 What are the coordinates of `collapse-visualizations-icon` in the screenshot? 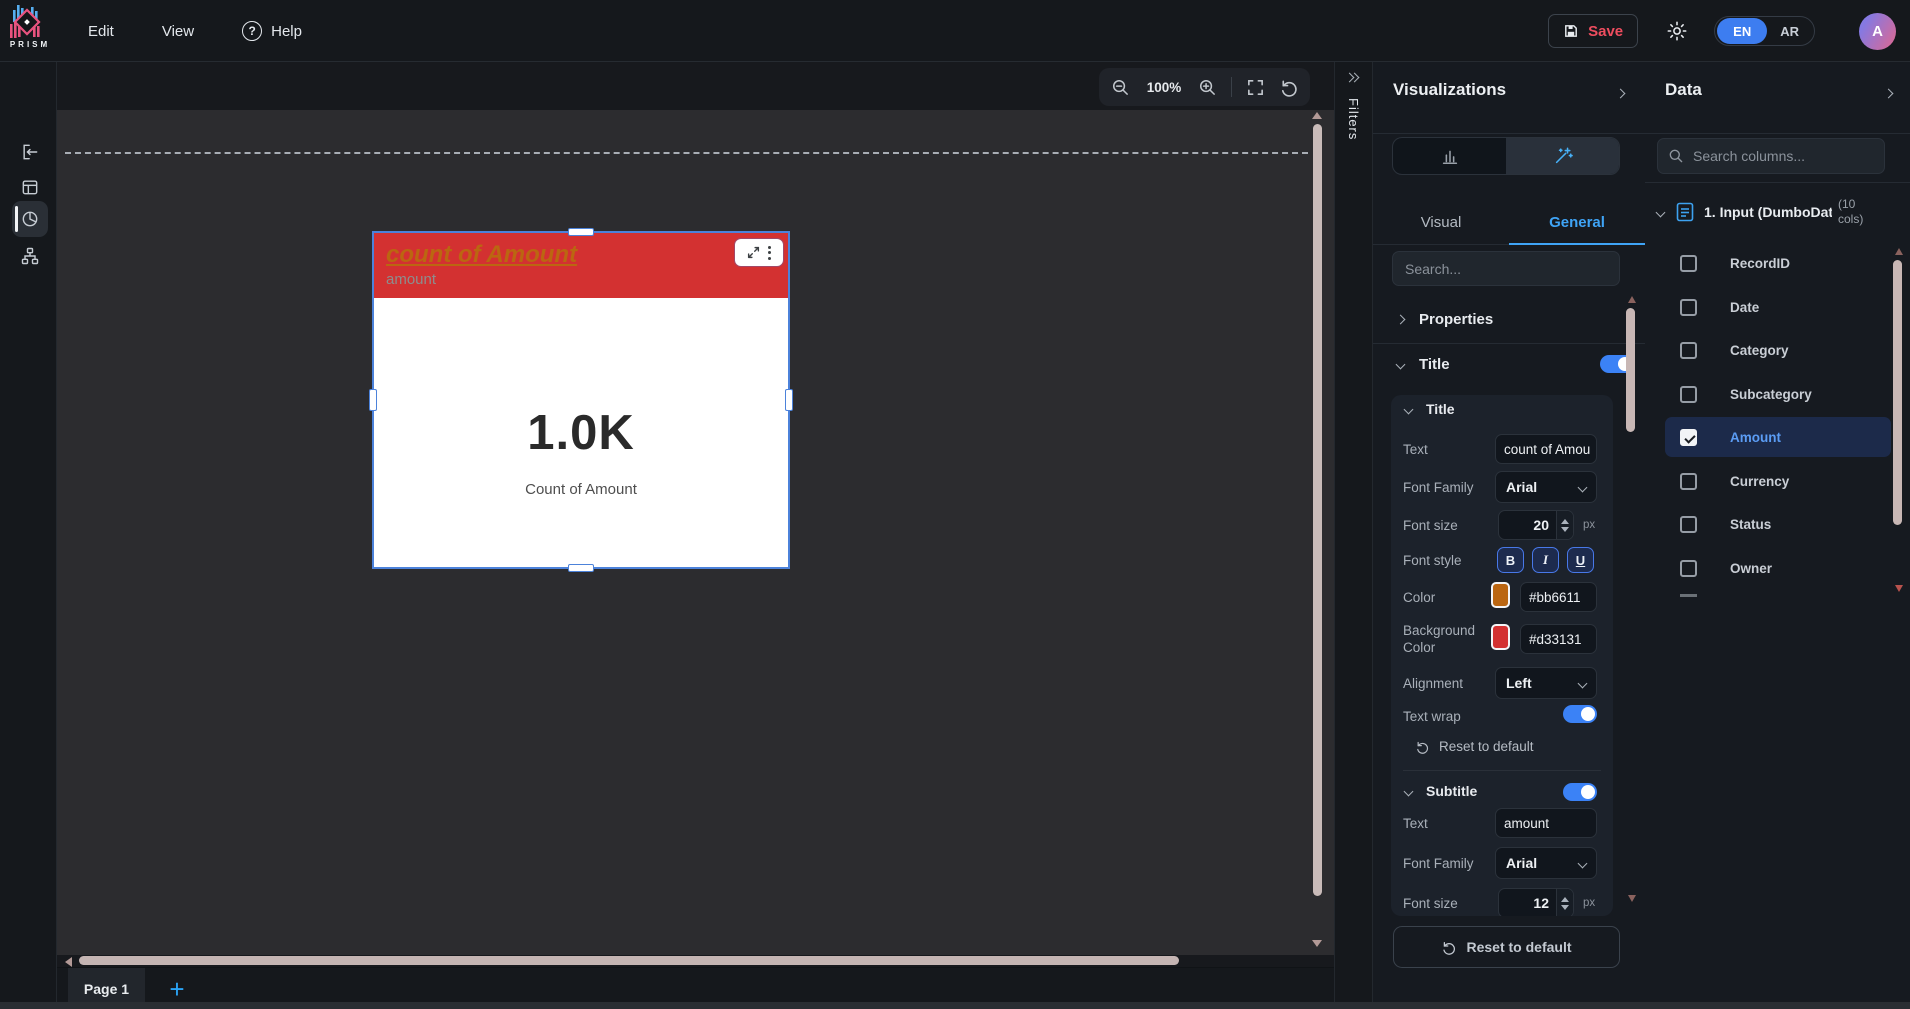 It's located at (1620, 93).